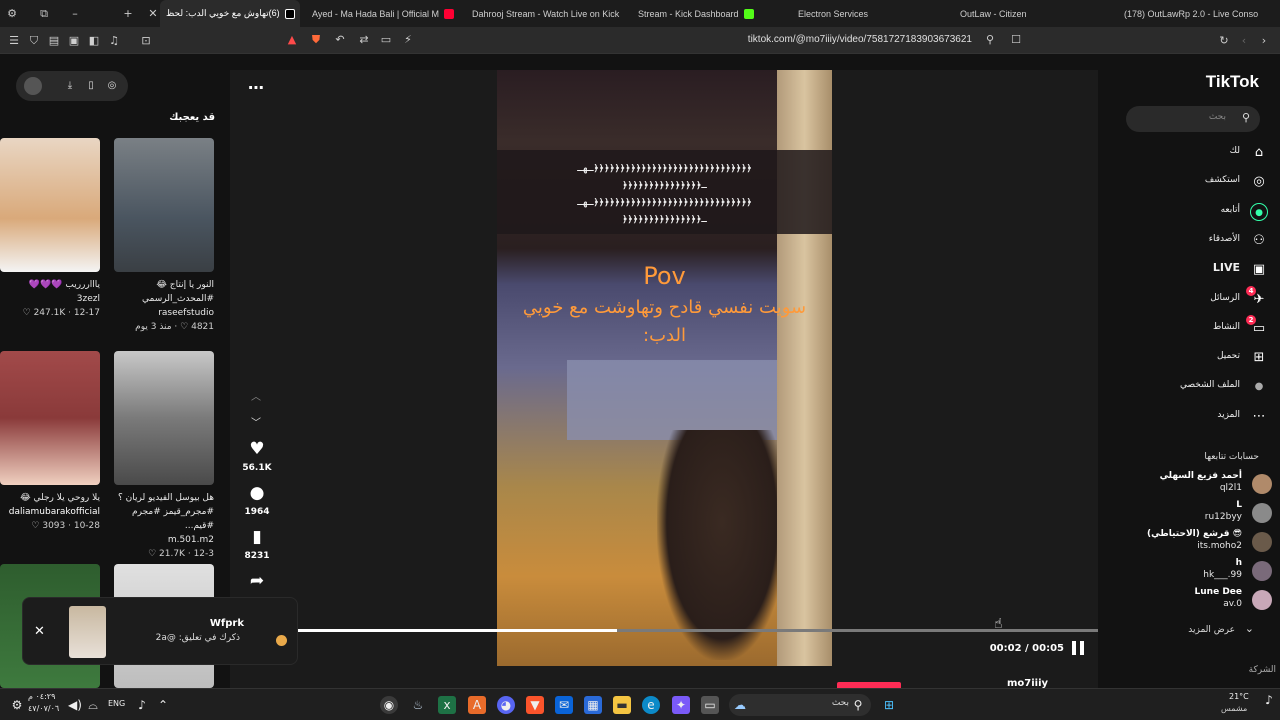  I want to click on tab-outlaw-citizen: OutLaw - Citizen, so click(1019, 13).